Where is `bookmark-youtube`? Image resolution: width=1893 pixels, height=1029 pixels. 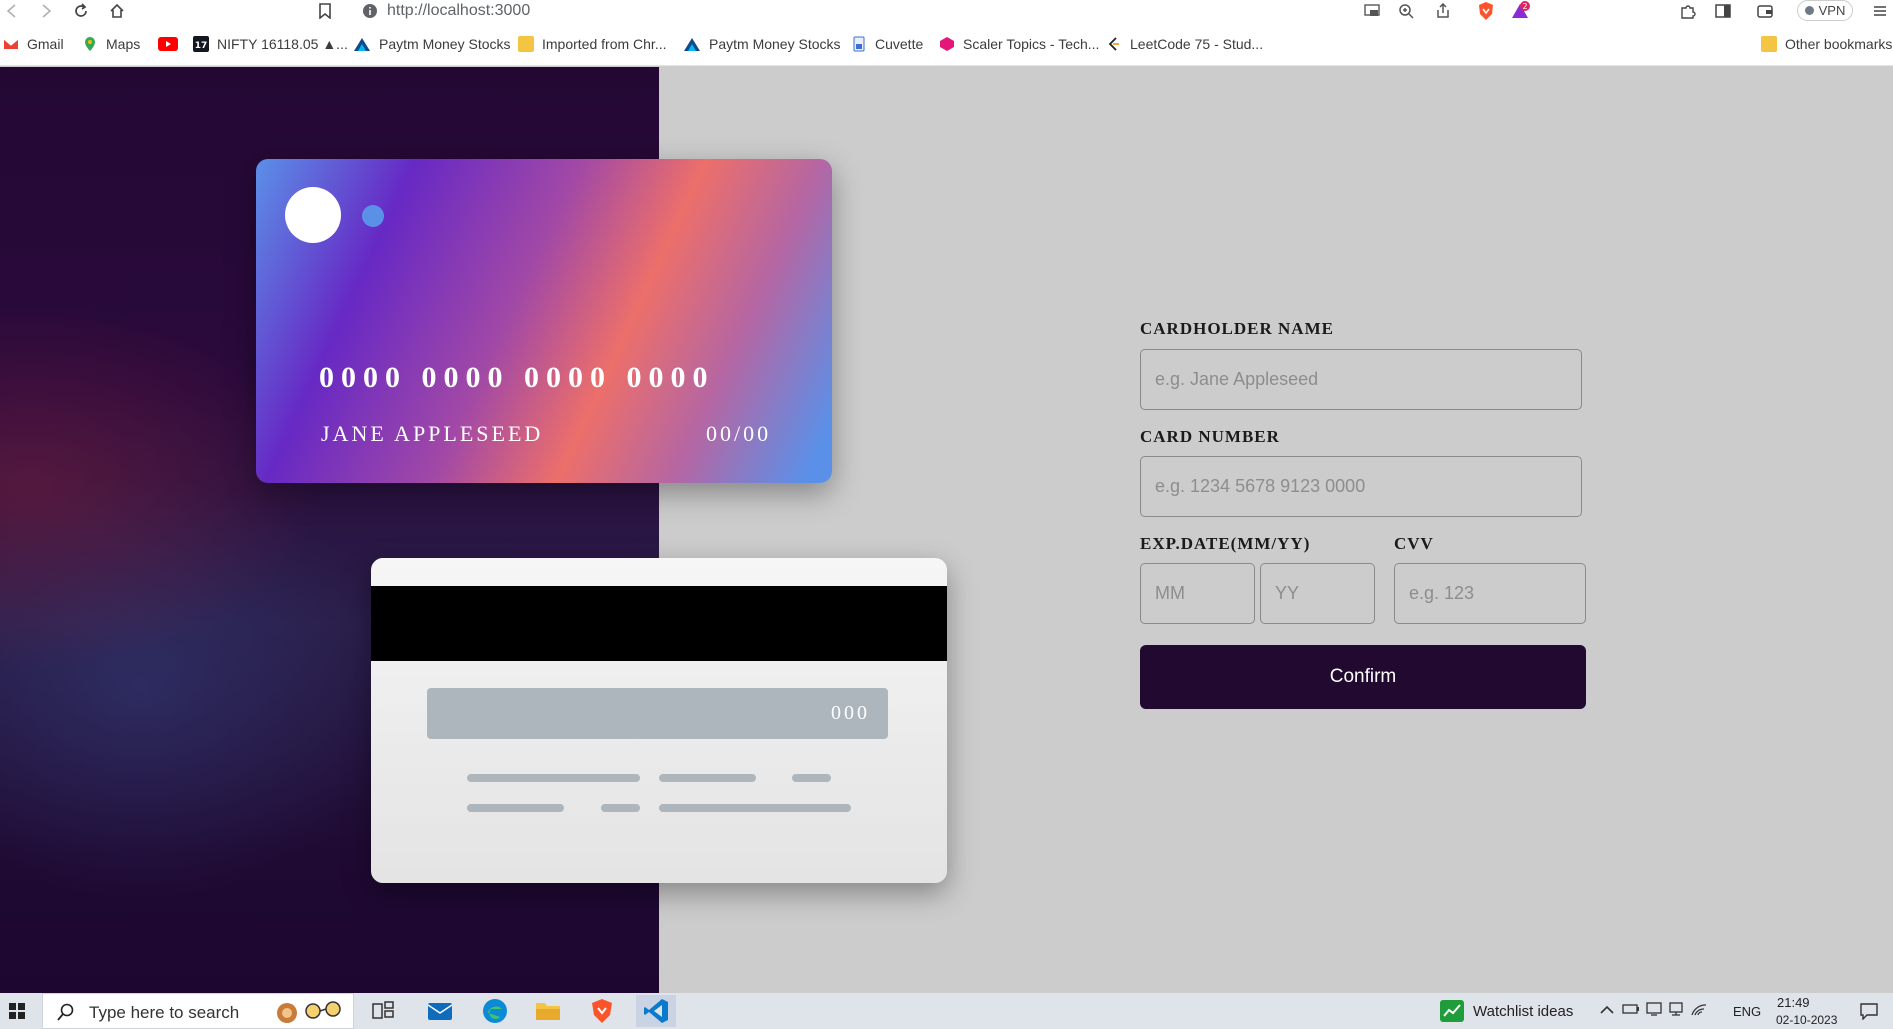 bookmark-youtube is located at coordinates (172, 44).